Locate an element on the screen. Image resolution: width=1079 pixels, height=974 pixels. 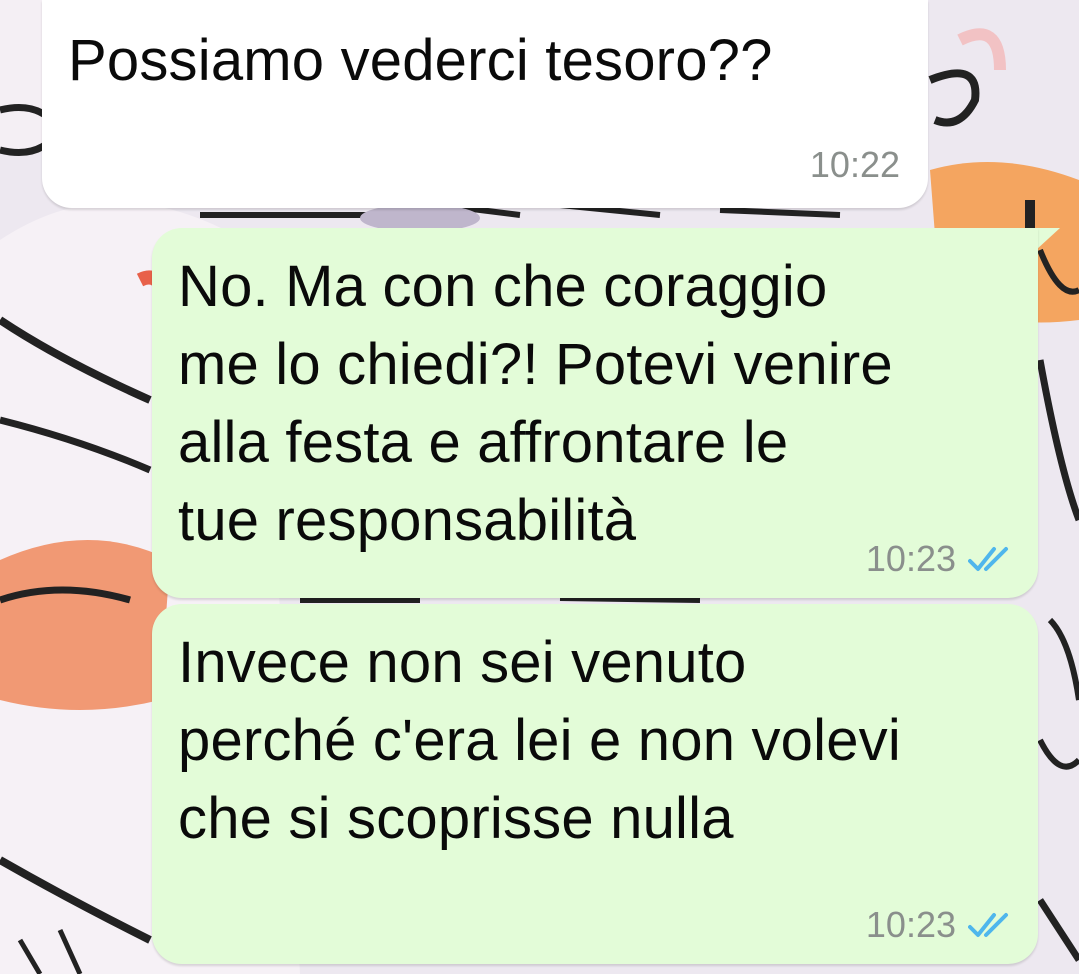
message-timestamp: 10:22 is located at coordinates (854, 164).